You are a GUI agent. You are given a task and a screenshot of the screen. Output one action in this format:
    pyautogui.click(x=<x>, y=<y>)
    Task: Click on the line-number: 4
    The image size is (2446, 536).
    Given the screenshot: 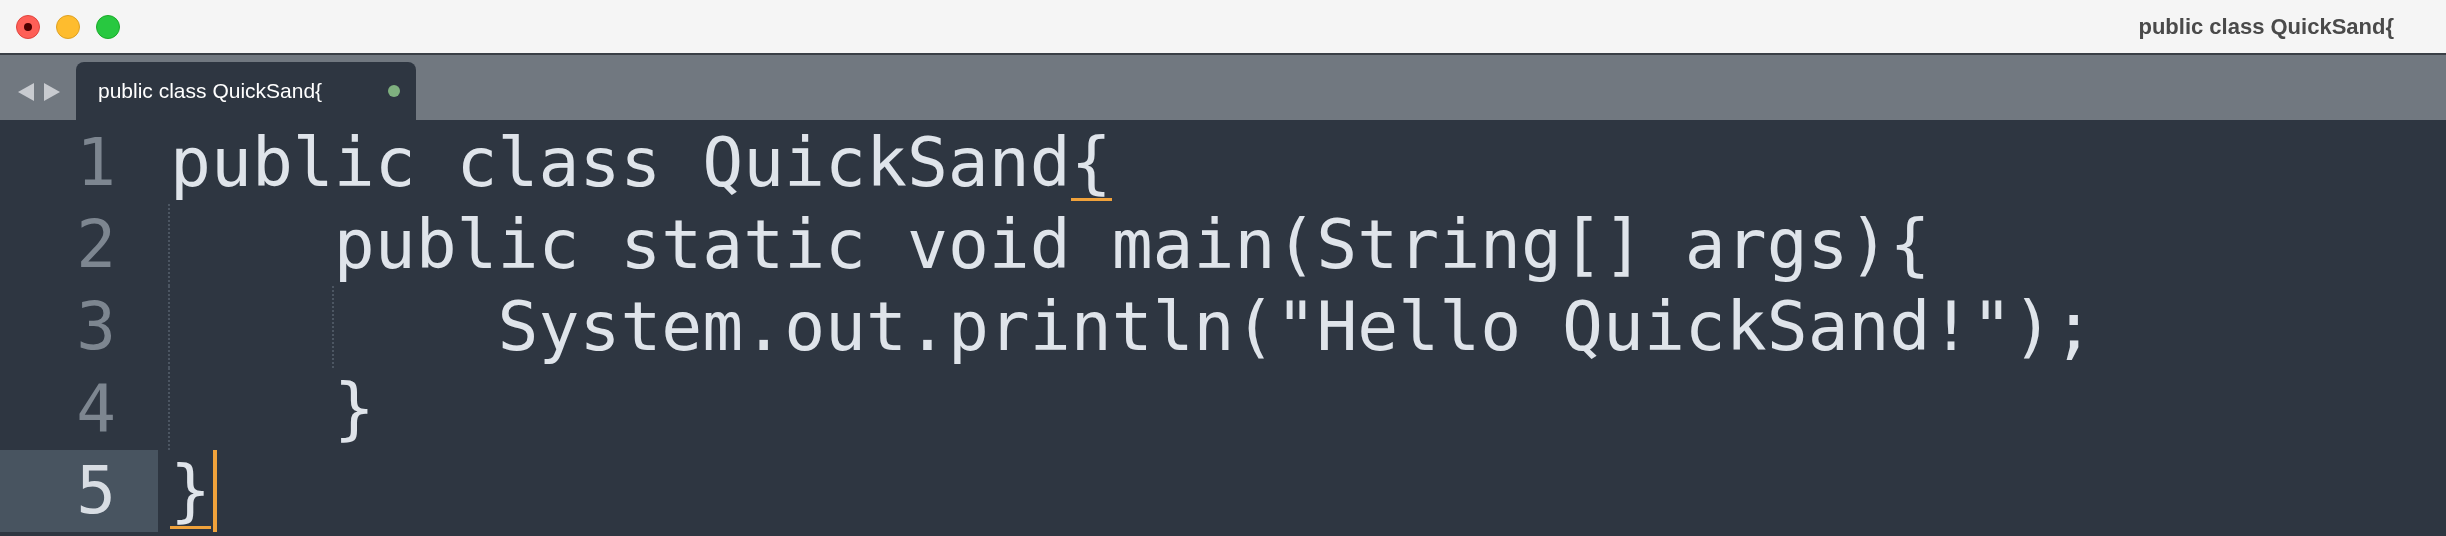 What is the action you would take?
    pyautogui.click(x=96, y=409)
    